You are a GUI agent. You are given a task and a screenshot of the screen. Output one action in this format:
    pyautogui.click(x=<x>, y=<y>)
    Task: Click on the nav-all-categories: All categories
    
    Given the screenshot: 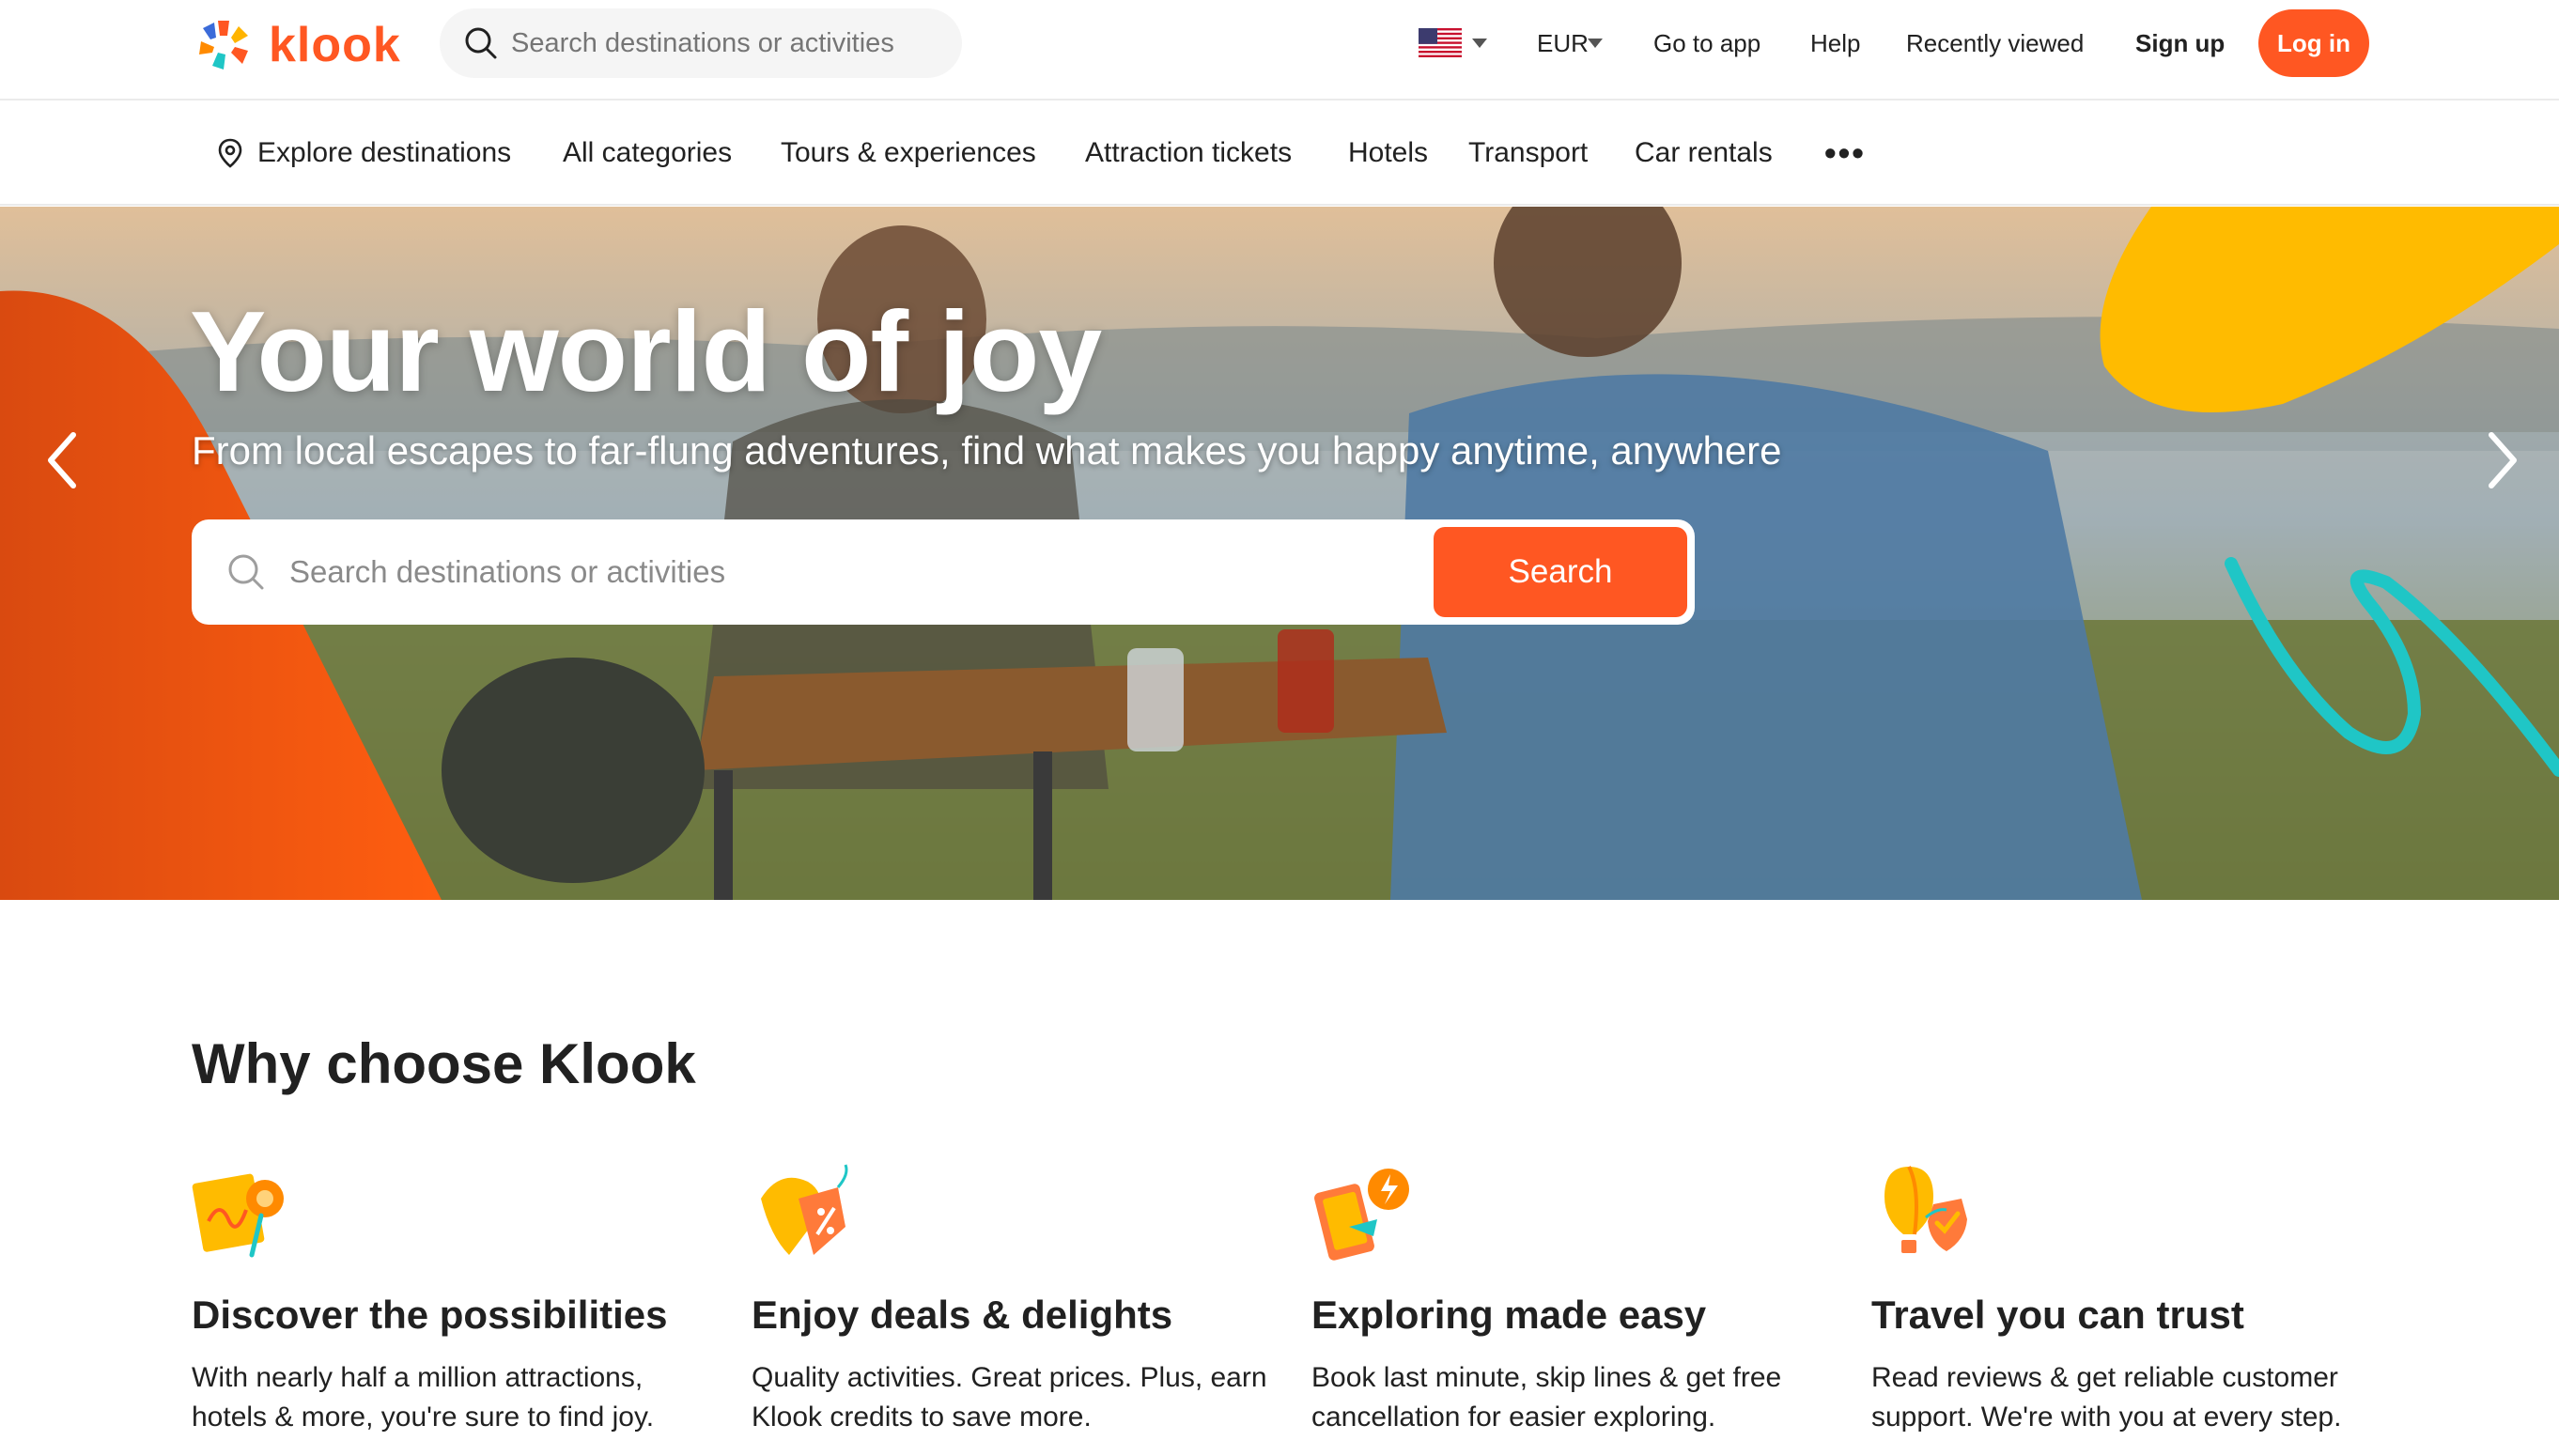 What is the action you would take?
    pyautogui.click(x=647, y=153)
    